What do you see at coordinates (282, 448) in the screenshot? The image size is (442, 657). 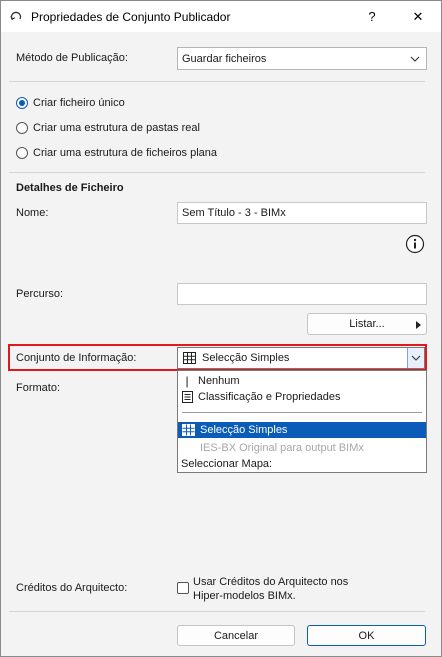 I see `dropdown-item-label: IES-BX Original para output BIMx` at bounding box center [282, 448].